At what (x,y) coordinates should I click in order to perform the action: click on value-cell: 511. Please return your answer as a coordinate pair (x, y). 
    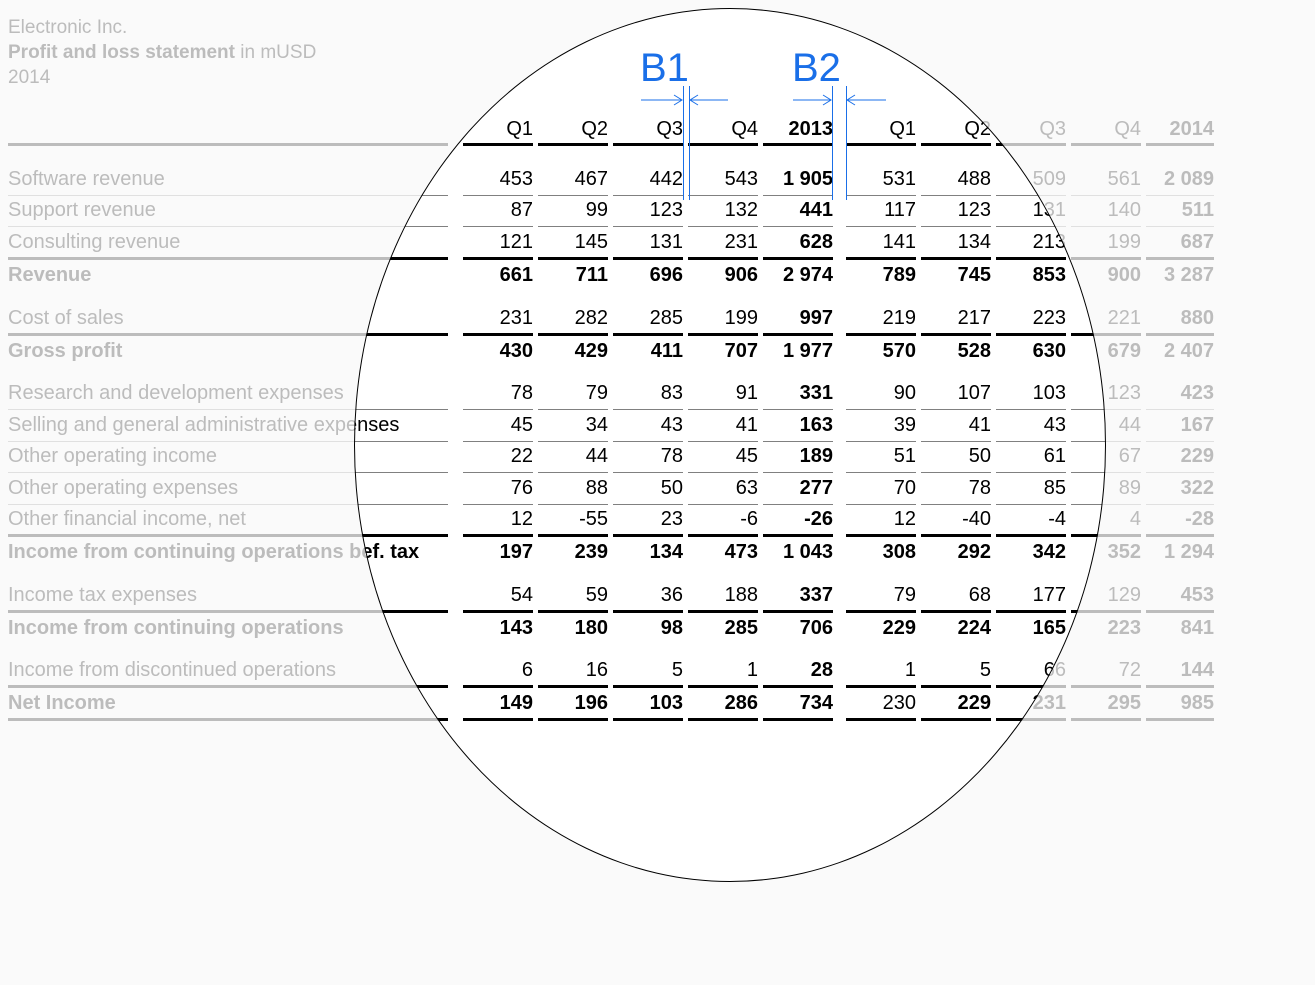
    Looking at the image, I should click on (1197, 210).